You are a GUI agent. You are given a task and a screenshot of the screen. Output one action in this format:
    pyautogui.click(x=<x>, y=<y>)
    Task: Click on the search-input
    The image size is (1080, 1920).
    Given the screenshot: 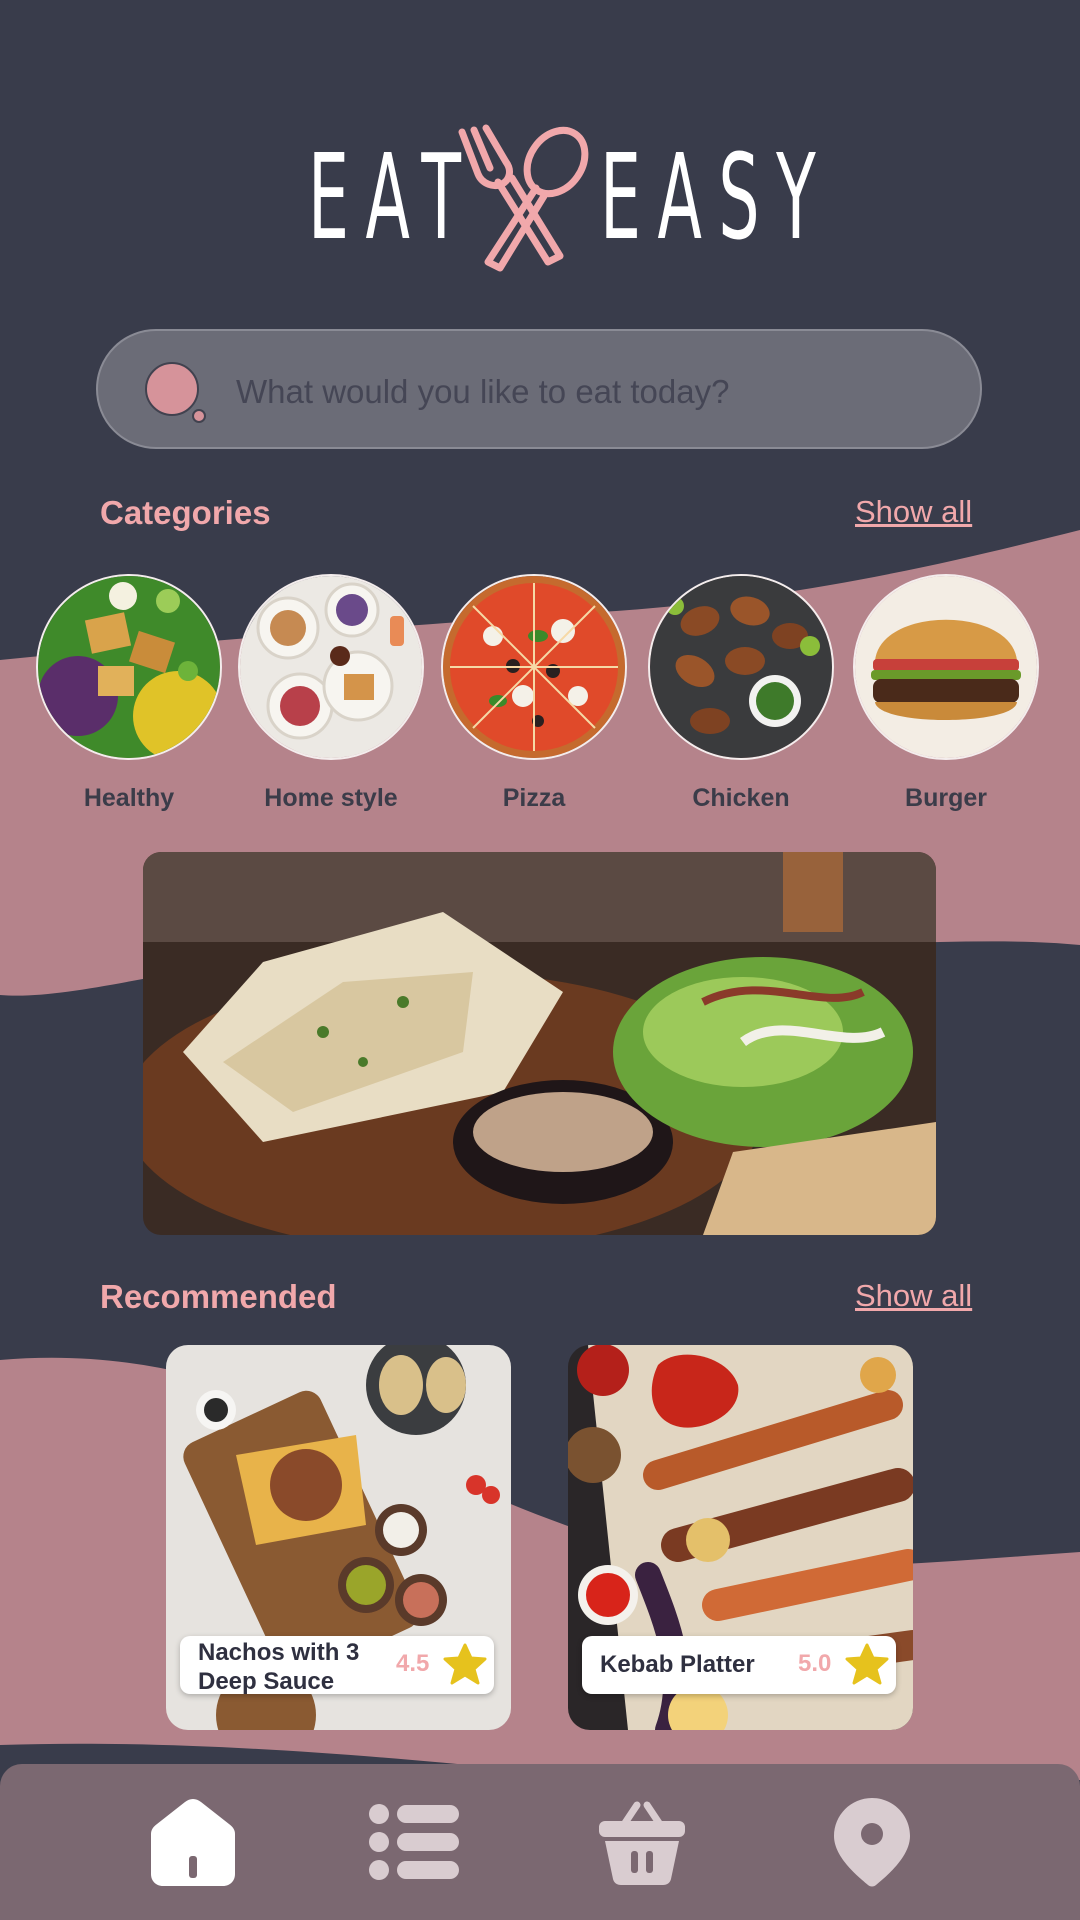 What is the action you would take?
    pyautogui.click(x=586, y=392)
    